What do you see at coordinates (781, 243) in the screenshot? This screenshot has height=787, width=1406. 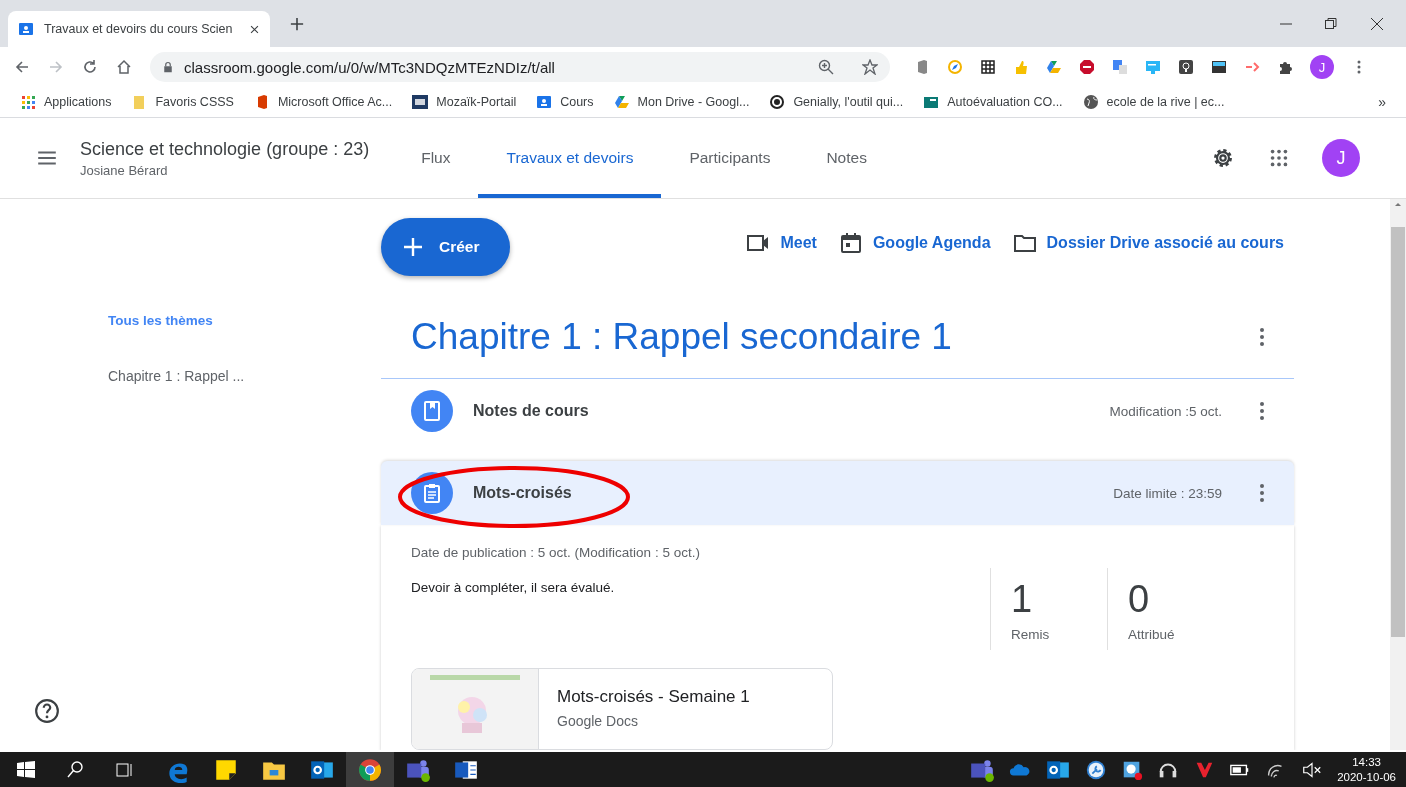 I see `toolbar-link: Meet` at bounding box center [781, 243].